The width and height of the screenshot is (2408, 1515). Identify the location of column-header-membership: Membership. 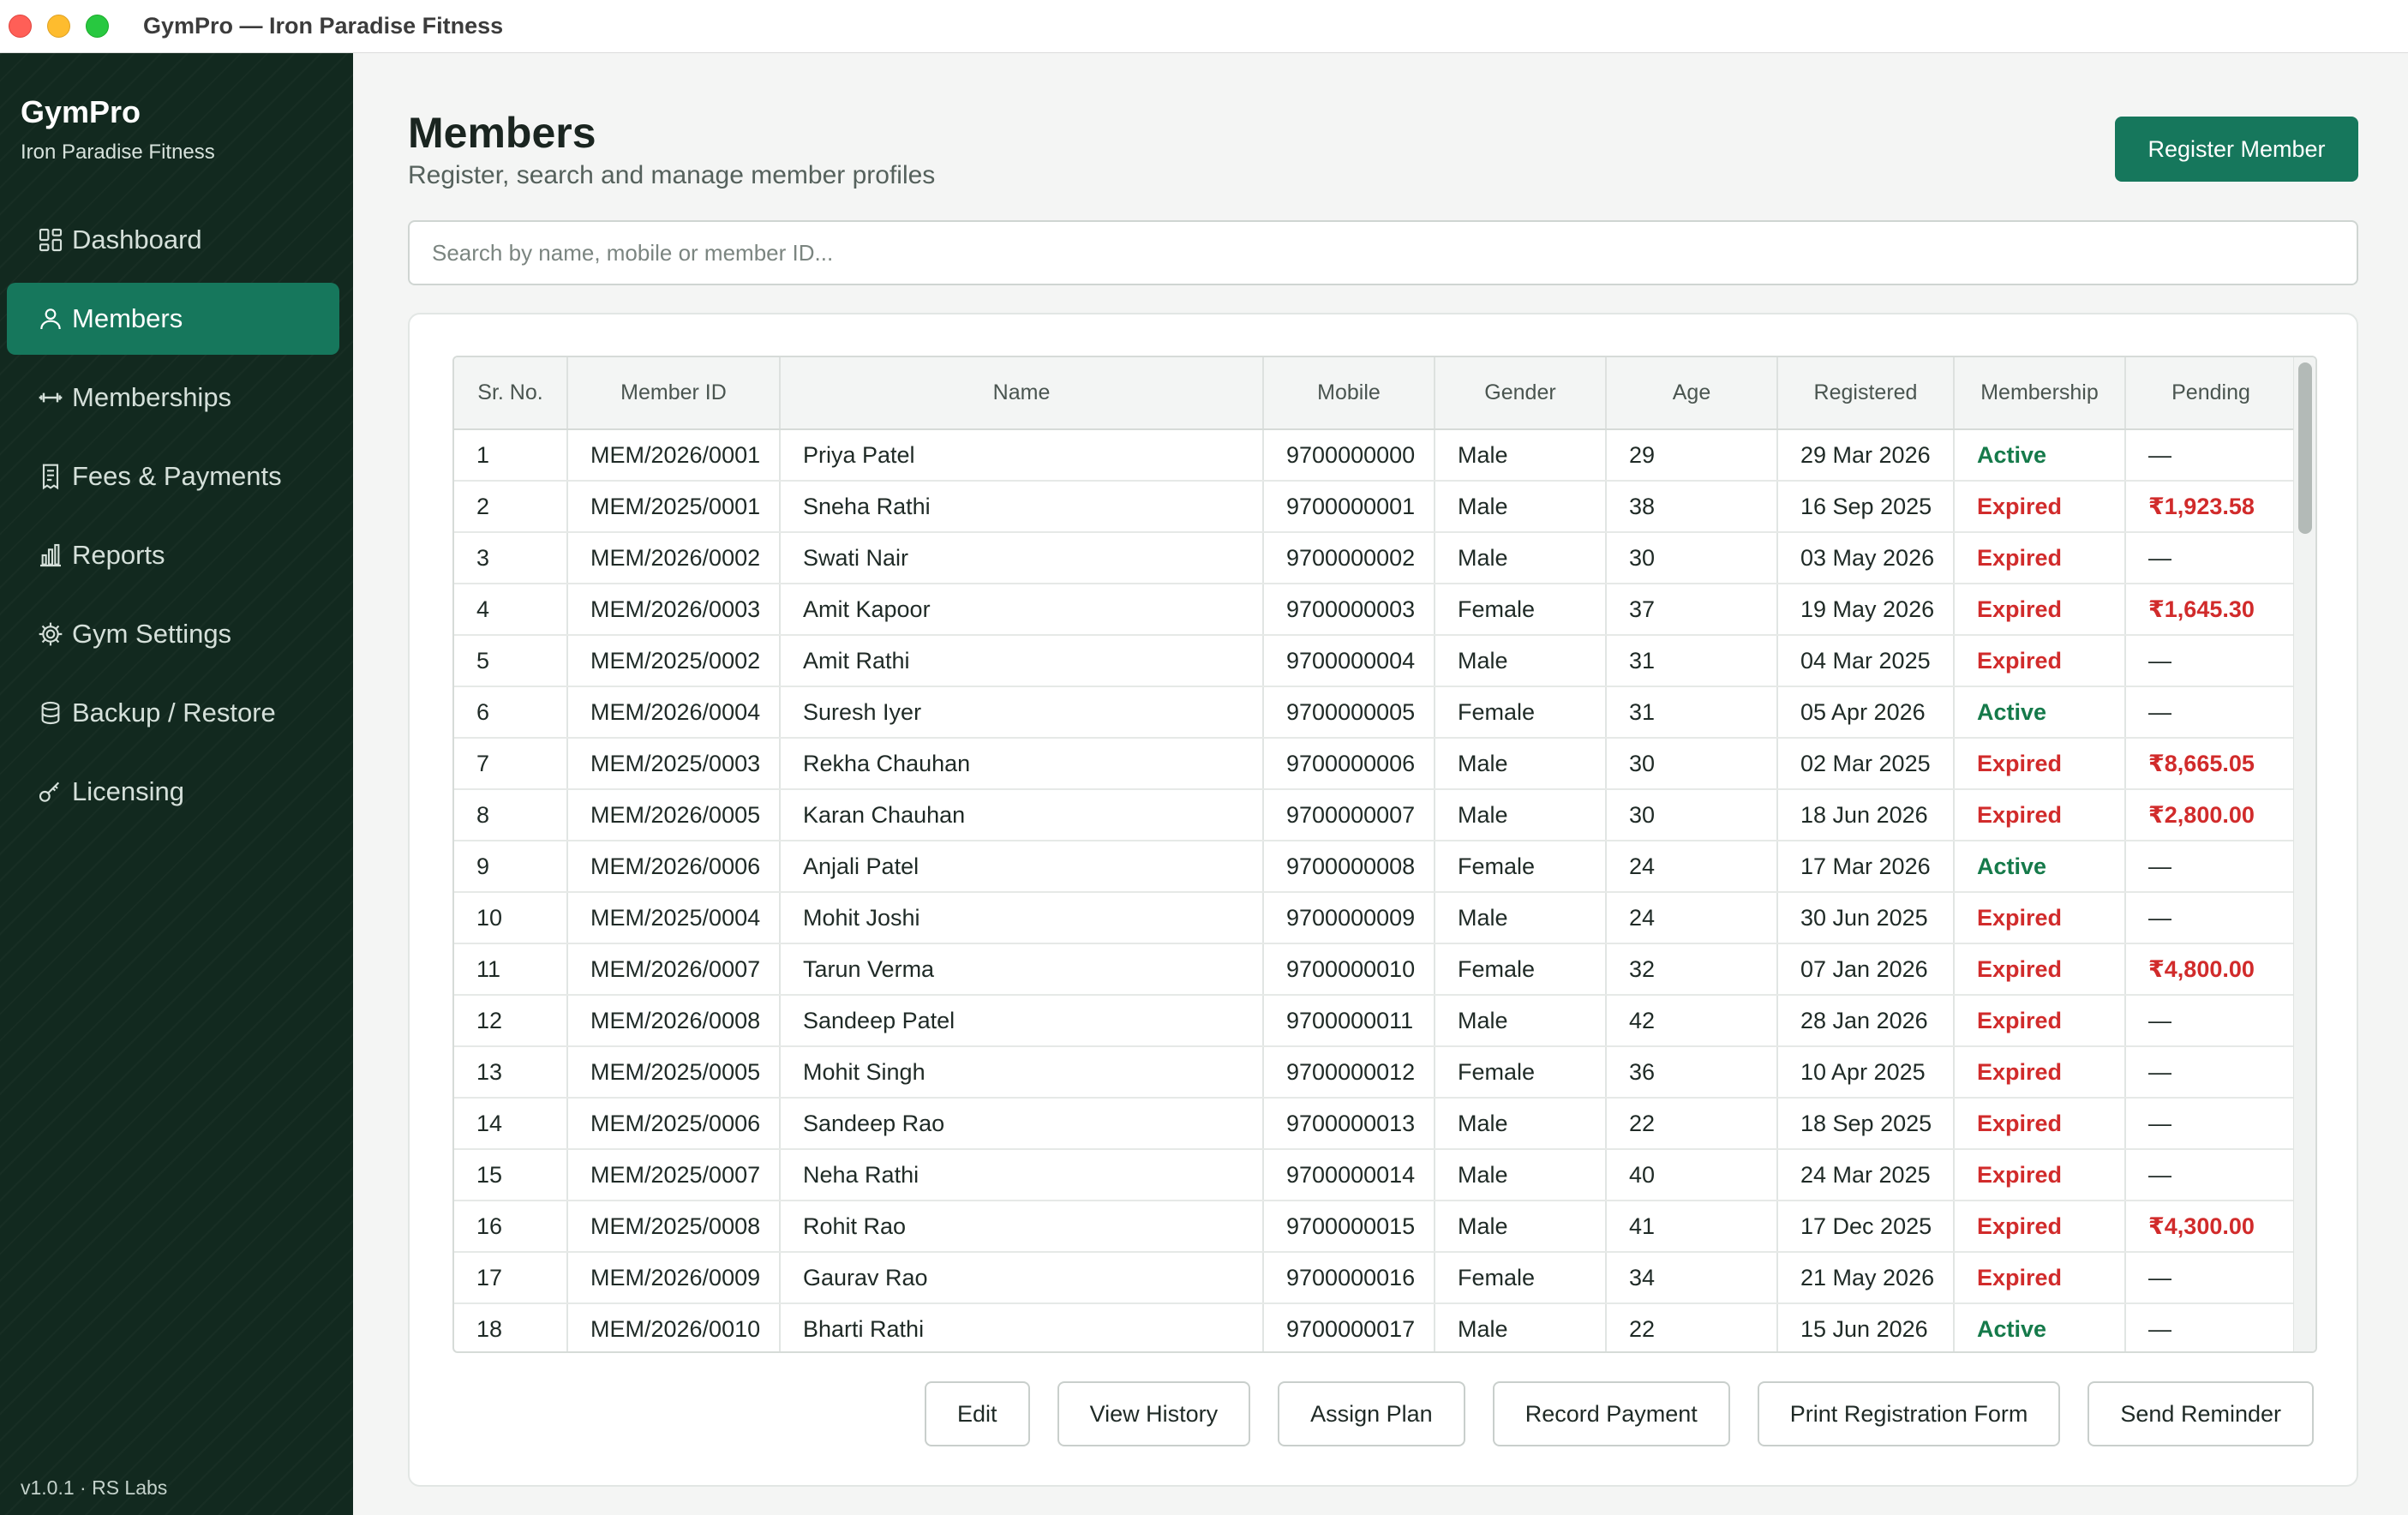
(2040, 393).